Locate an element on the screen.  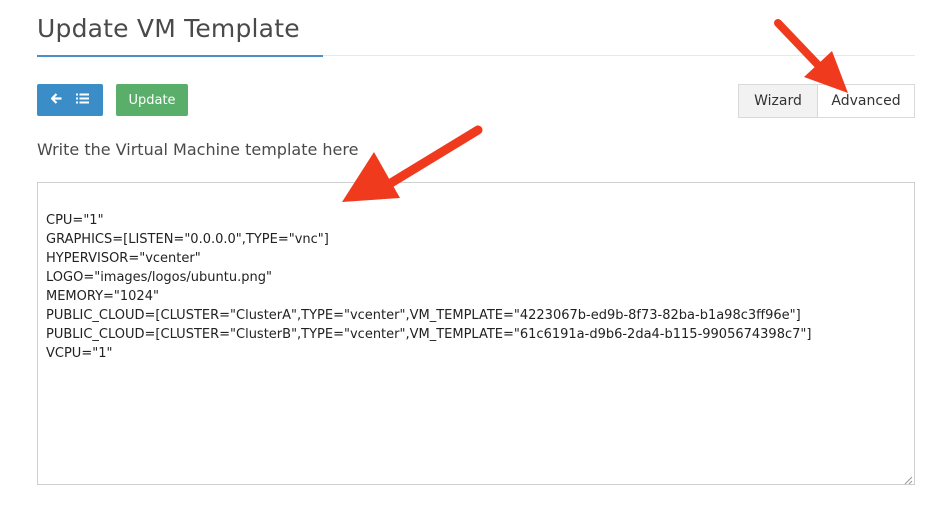
wizard-tab: Wizard is located at coordinates (778, 101).